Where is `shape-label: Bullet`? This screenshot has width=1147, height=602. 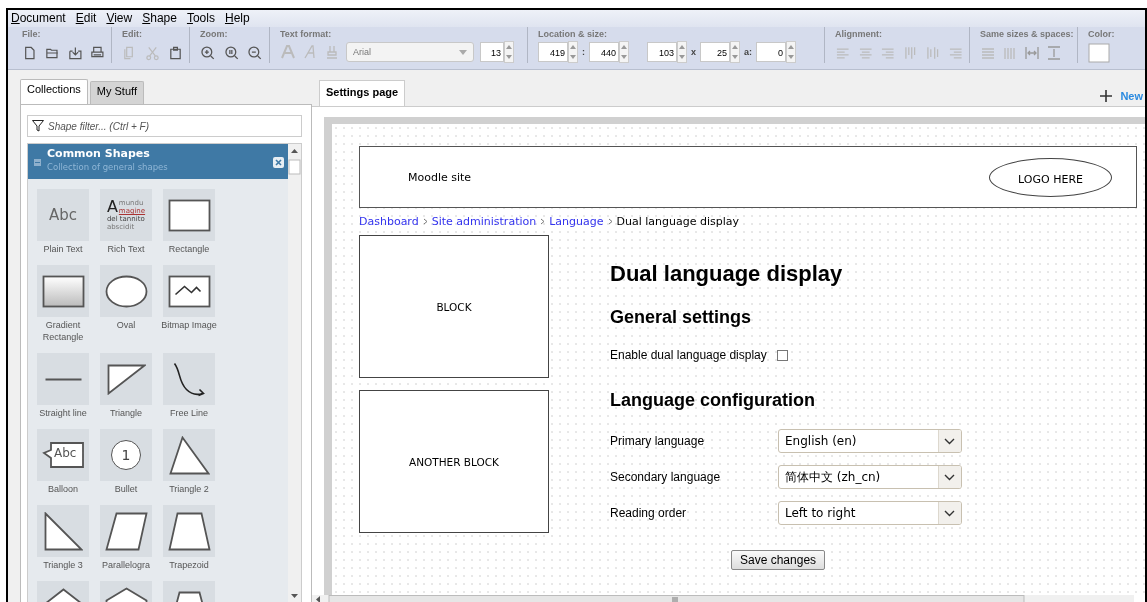
shape-label: Bullet is located at coordinates (126, 489).